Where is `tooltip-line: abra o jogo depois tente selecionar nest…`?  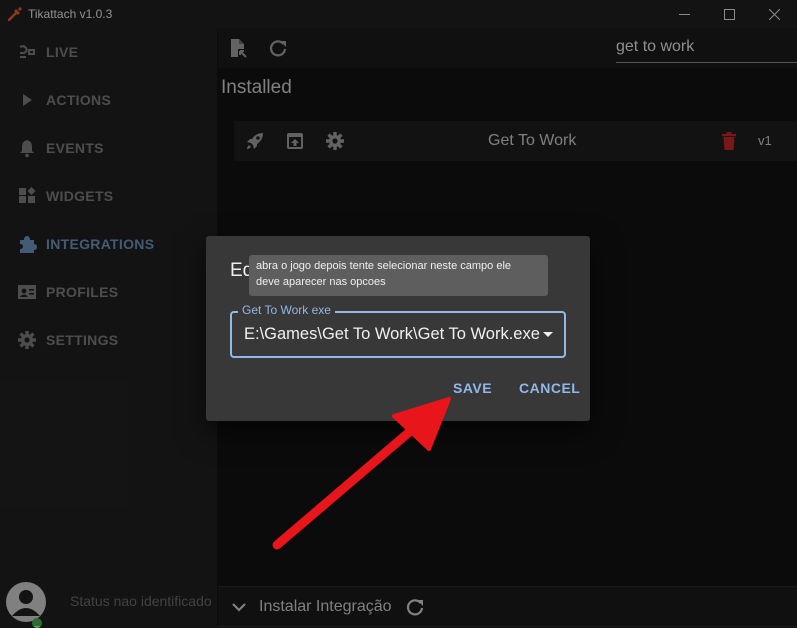
tooltip-line: abra o jogo depois tente selecionar nest… is located at coordinates (384, 266).